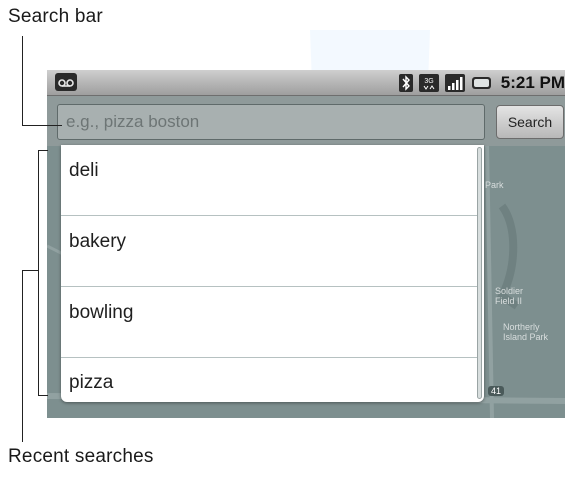  Describe the element at coordinates (101, 312) in the screenshot. I see `suggestion-text: bowling` at that location.